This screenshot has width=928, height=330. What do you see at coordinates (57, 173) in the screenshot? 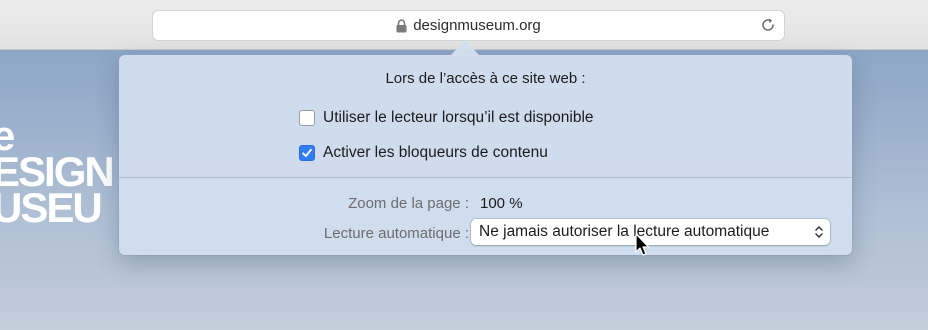
I see `site-logo: e ESIGN USEU` at bounding box center [57, 173].